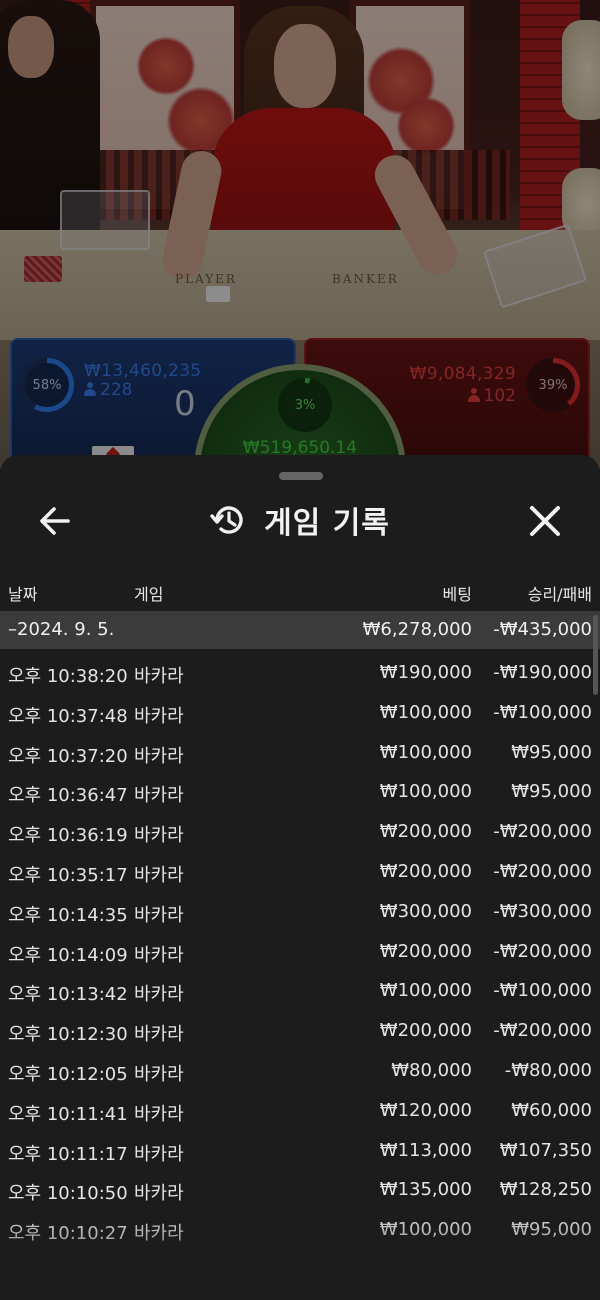 The width and height of the screenshot is (600, 1300). What do you see at coordinates (68, 875) in the screenshot?
I see `row-time: 오후 10:35:17` at bounding box center [68, 875].